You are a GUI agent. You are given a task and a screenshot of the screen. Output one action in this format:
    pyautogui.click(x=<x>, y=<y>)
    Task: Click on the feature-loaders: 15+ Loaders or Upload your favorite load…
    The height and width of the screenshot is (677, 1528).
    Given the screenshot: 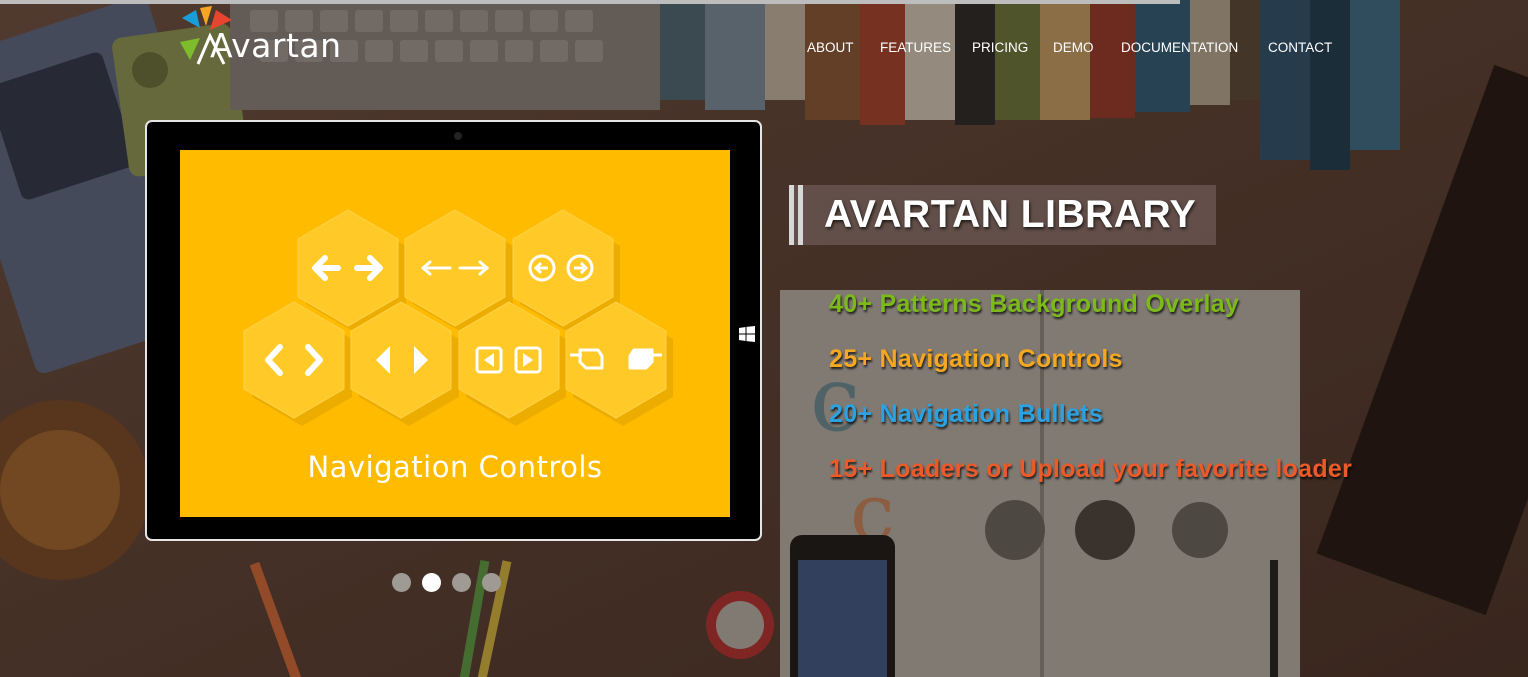 What is the action you would take?
    pyautogui.click(x=1091, y=469)
    